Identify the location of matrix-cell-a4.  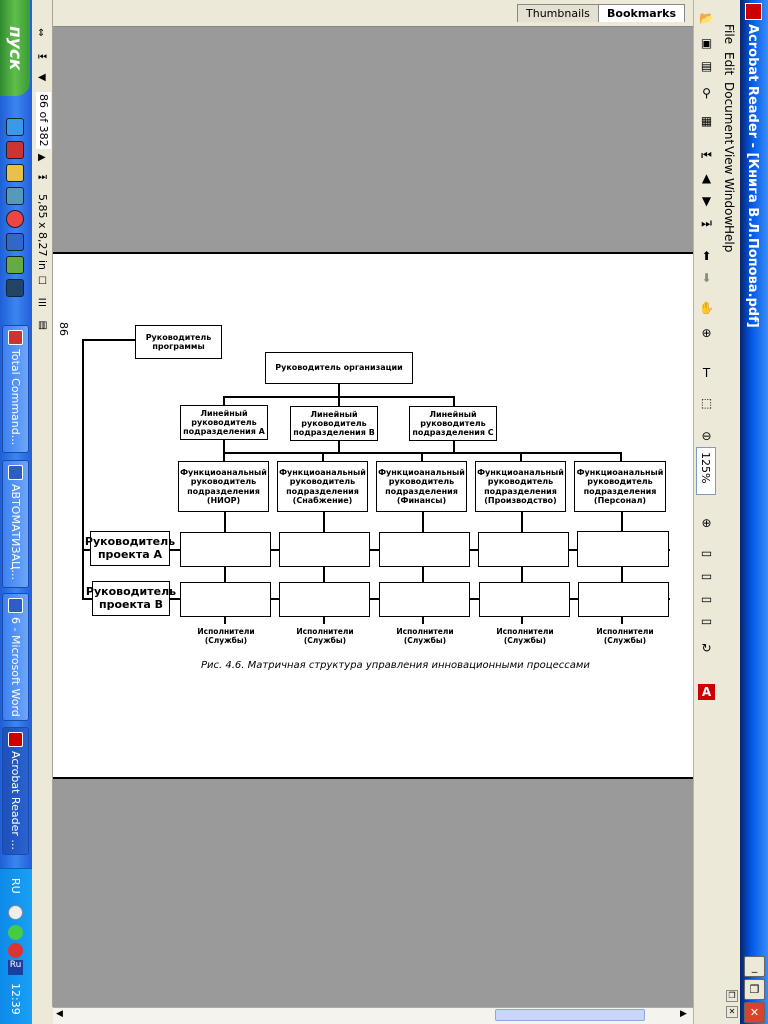
(523, 549).